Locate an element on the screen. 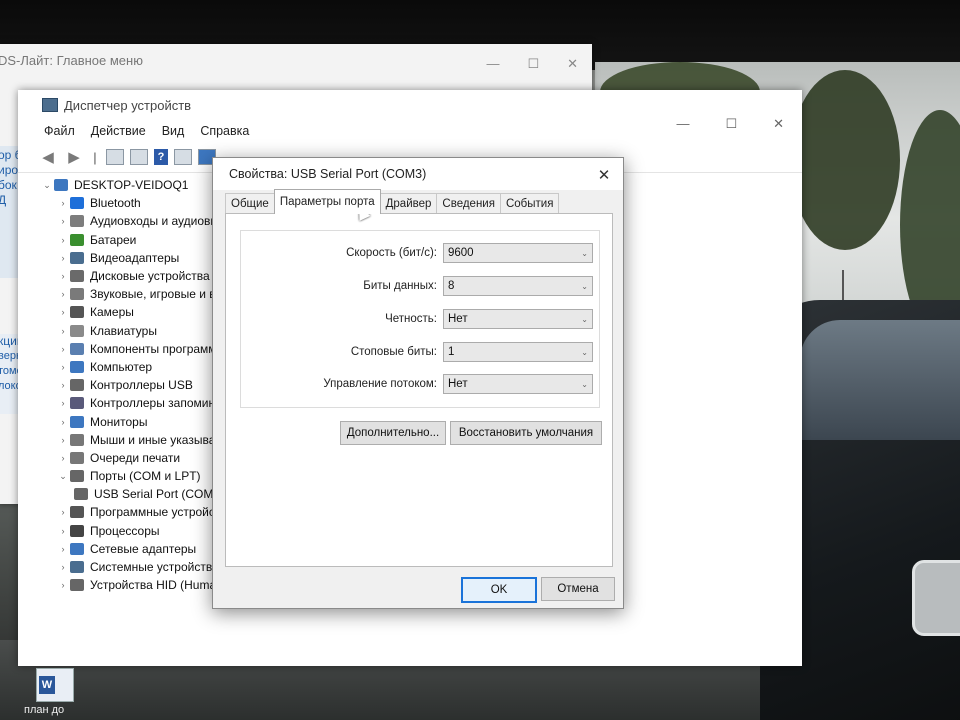 This screenshot has width=960, height=720. tree-item-usb-serial-port: USB Serial Port (COM is located at coordinates (129, 494).